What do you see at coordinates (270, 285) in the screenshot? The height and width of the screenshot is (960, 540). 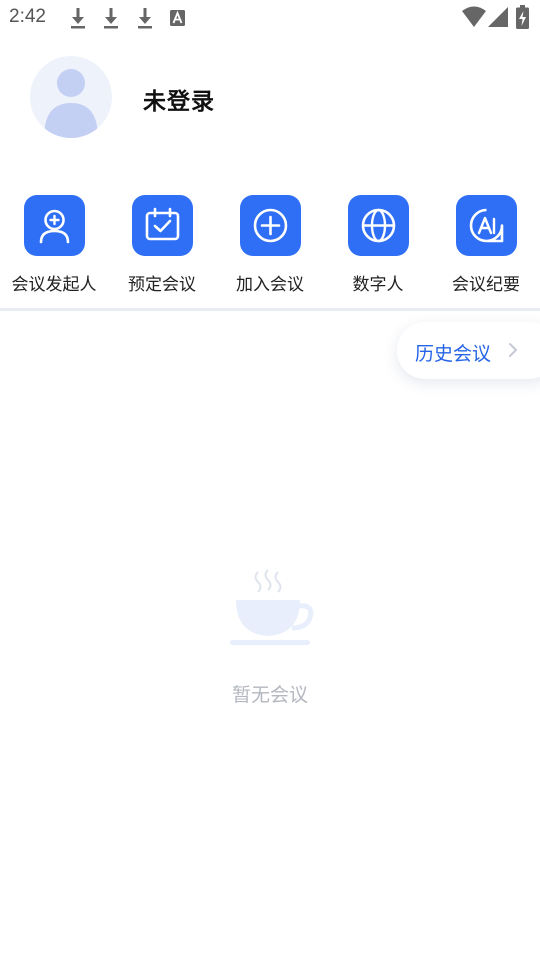 I see `action-label: 加入会议` at bounding box center [270, 285].